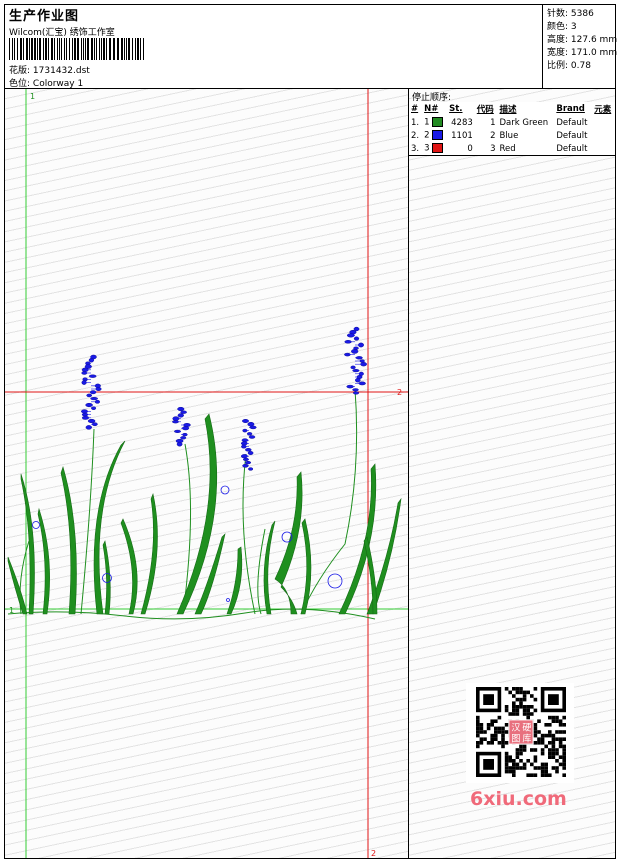  I want to click on stat-width: 宽度: 171.0 mm, so click(582, 51).